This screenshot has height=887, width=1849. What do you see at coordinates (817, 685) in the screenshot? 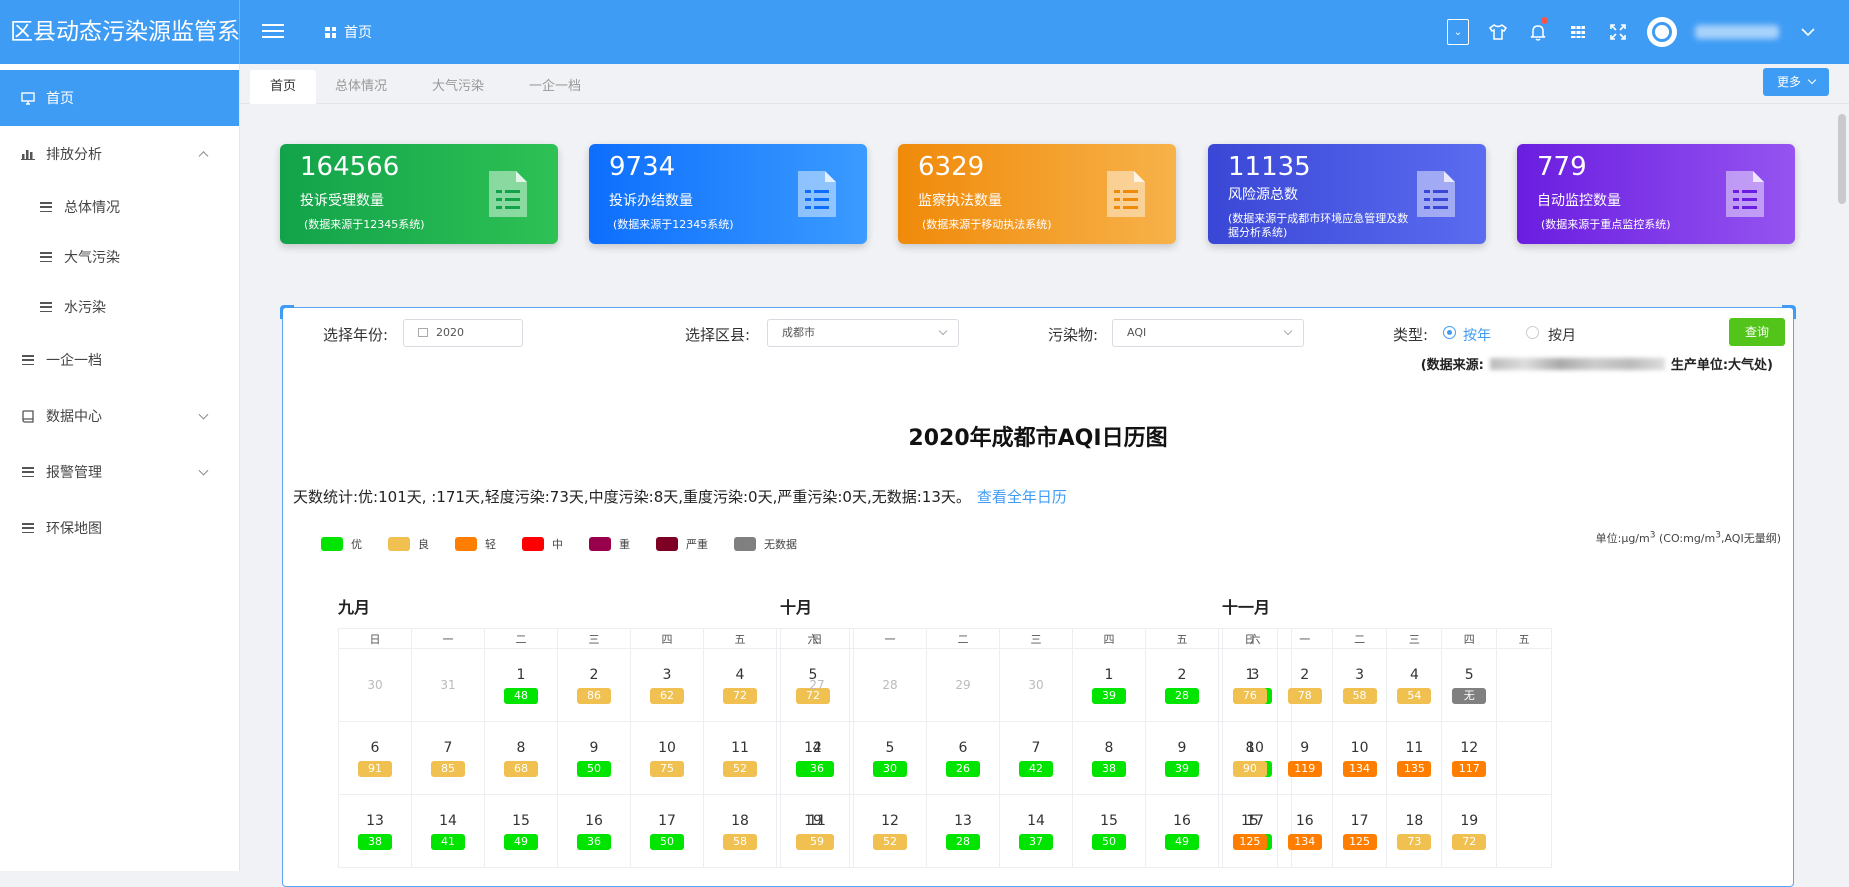
I see `calendar-day-cell: 27` at bounding box center [817, 685].